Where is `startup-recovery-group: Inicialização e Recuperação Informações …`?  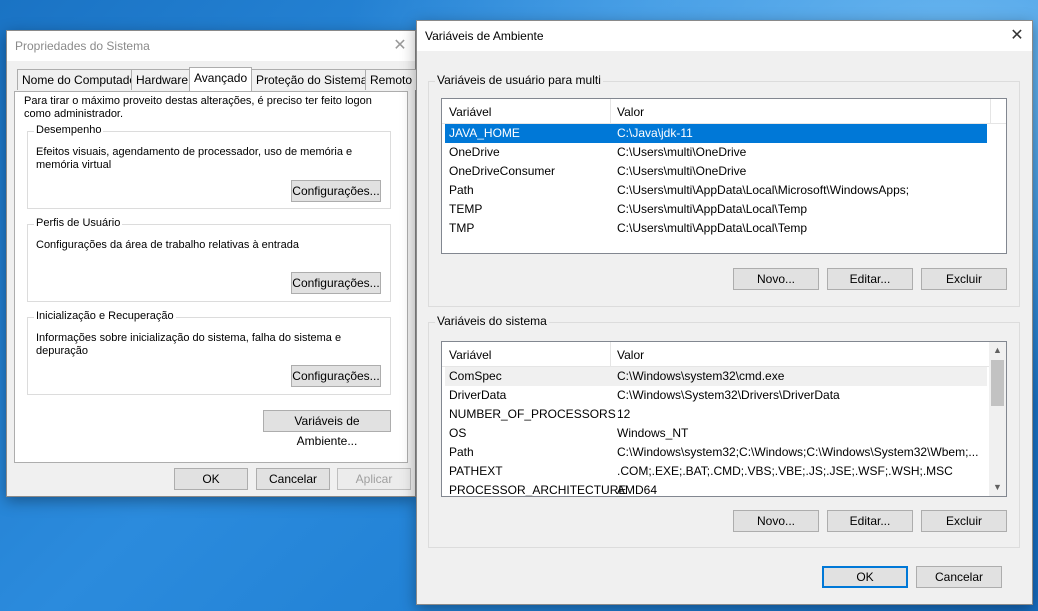 startup-recovery-group: Inicialização e Recuperação Informações … is located at coordinates (209, 352).